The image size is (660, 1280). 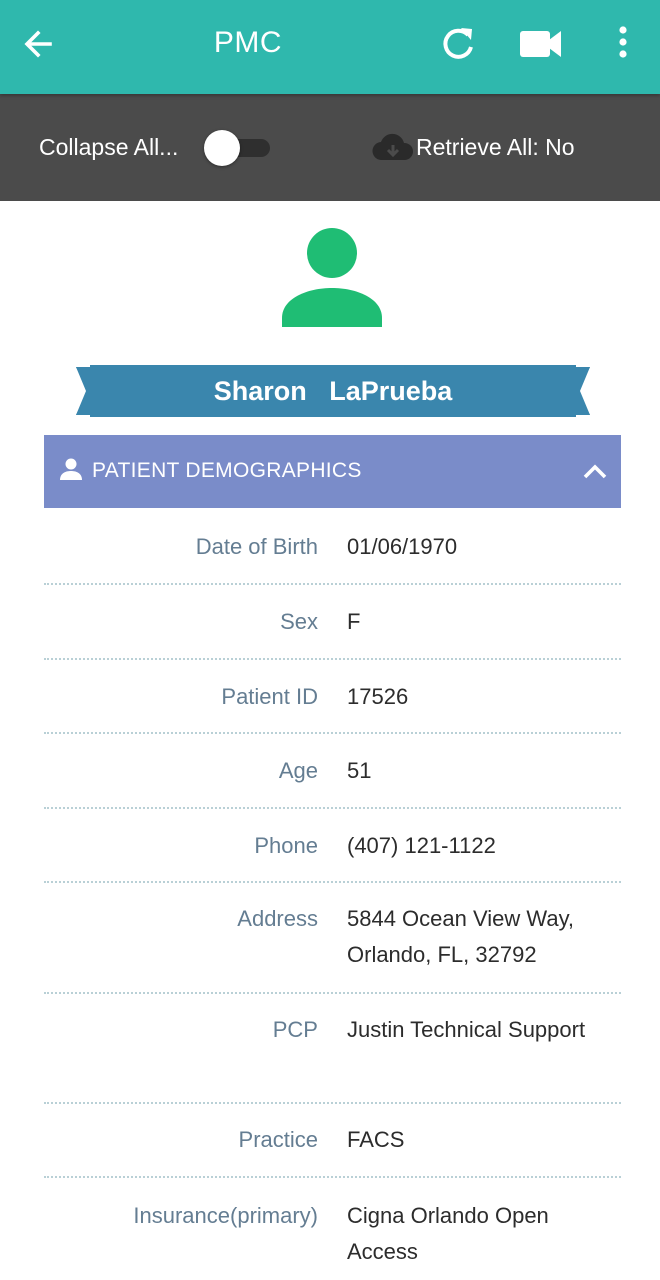 I want to click on row-pcp: PCP Justin Technical Support, so click(x=332, y=1049).